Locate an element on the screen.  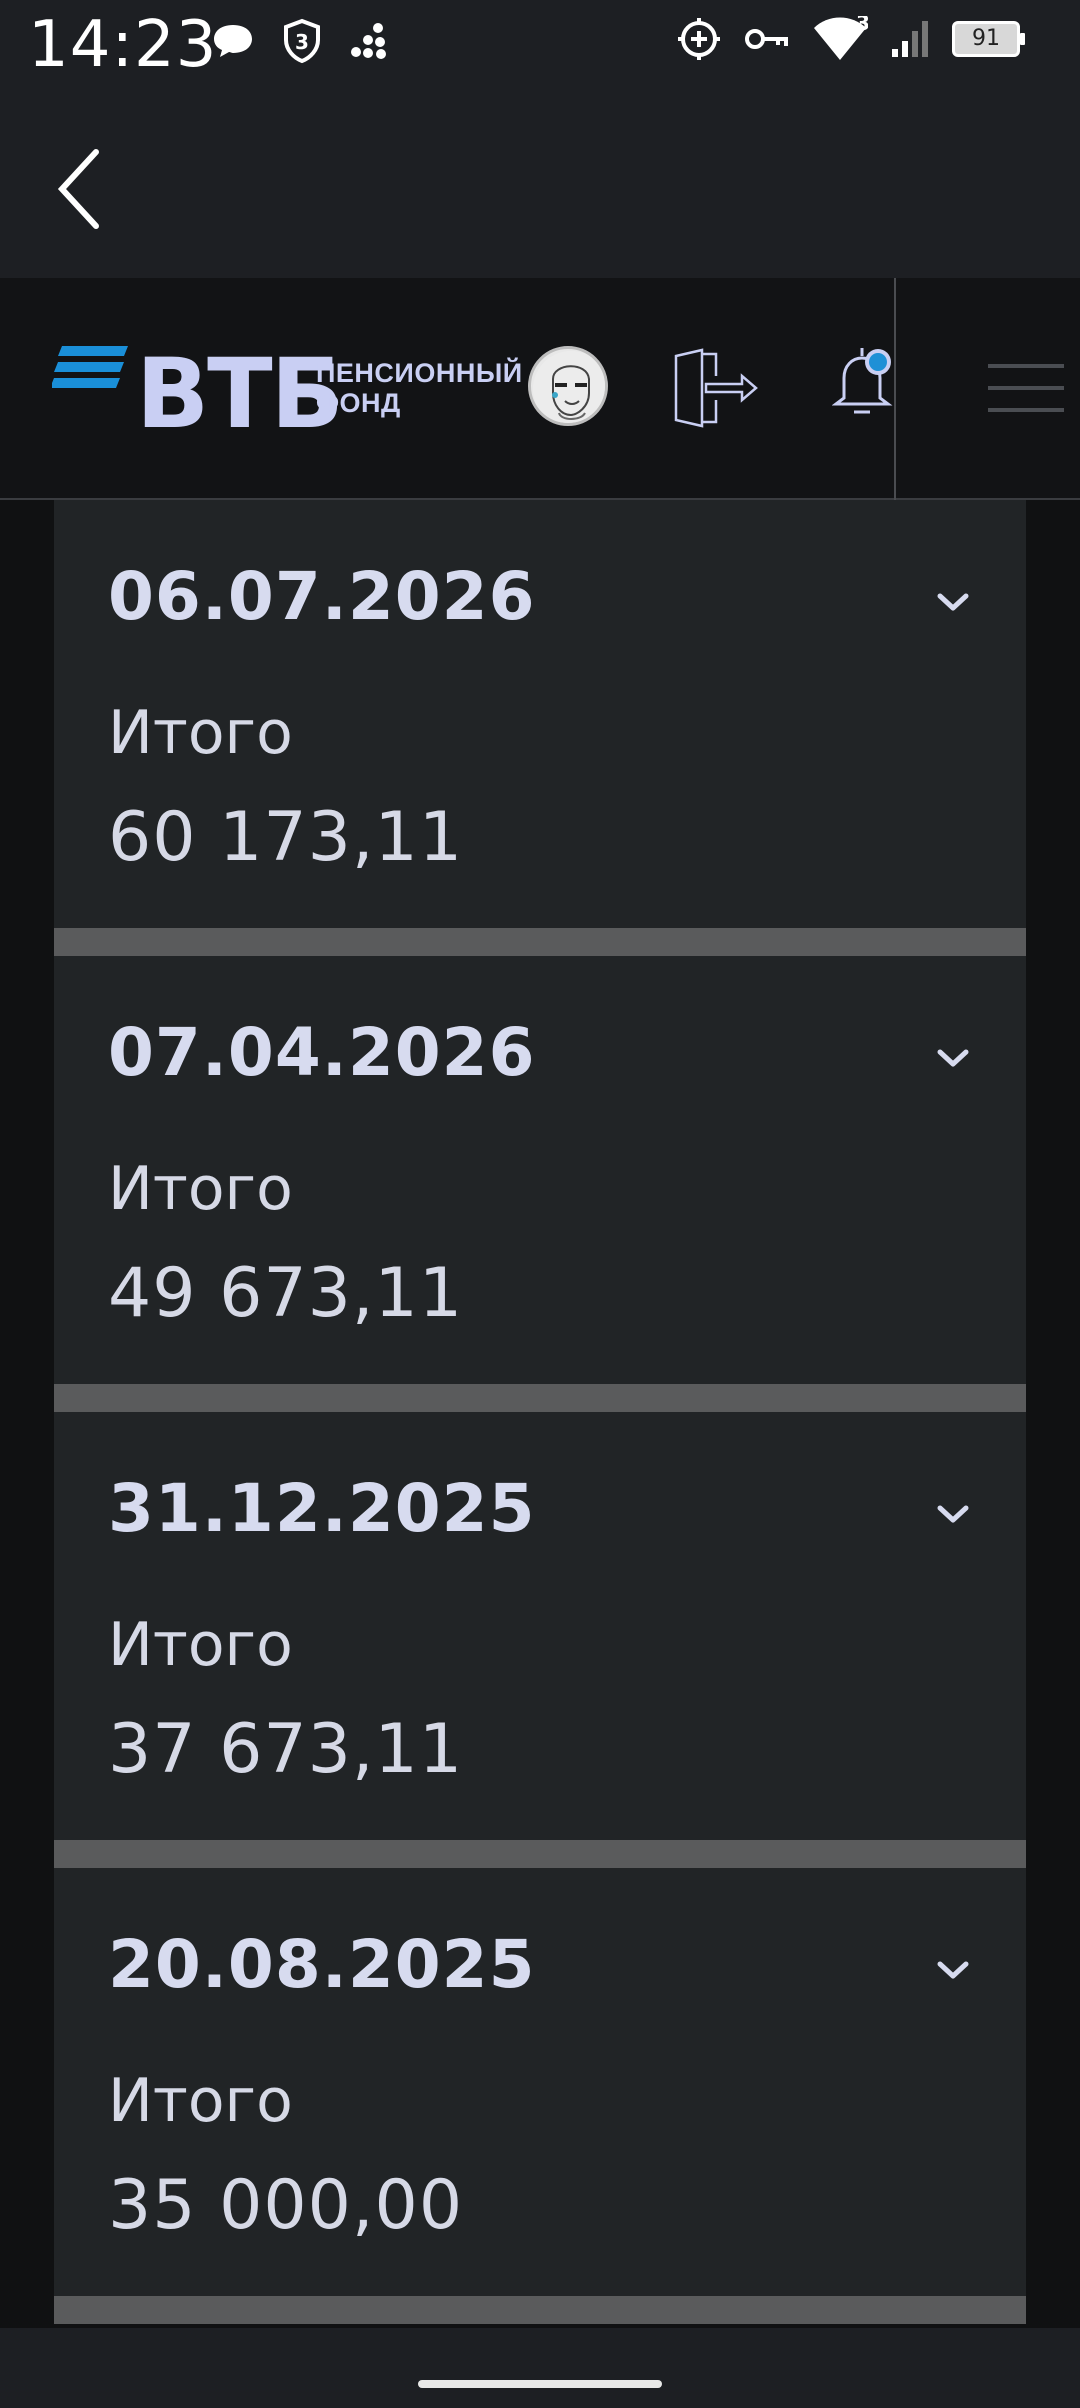
logo-bars-icon is located at coordinates (90, 367).